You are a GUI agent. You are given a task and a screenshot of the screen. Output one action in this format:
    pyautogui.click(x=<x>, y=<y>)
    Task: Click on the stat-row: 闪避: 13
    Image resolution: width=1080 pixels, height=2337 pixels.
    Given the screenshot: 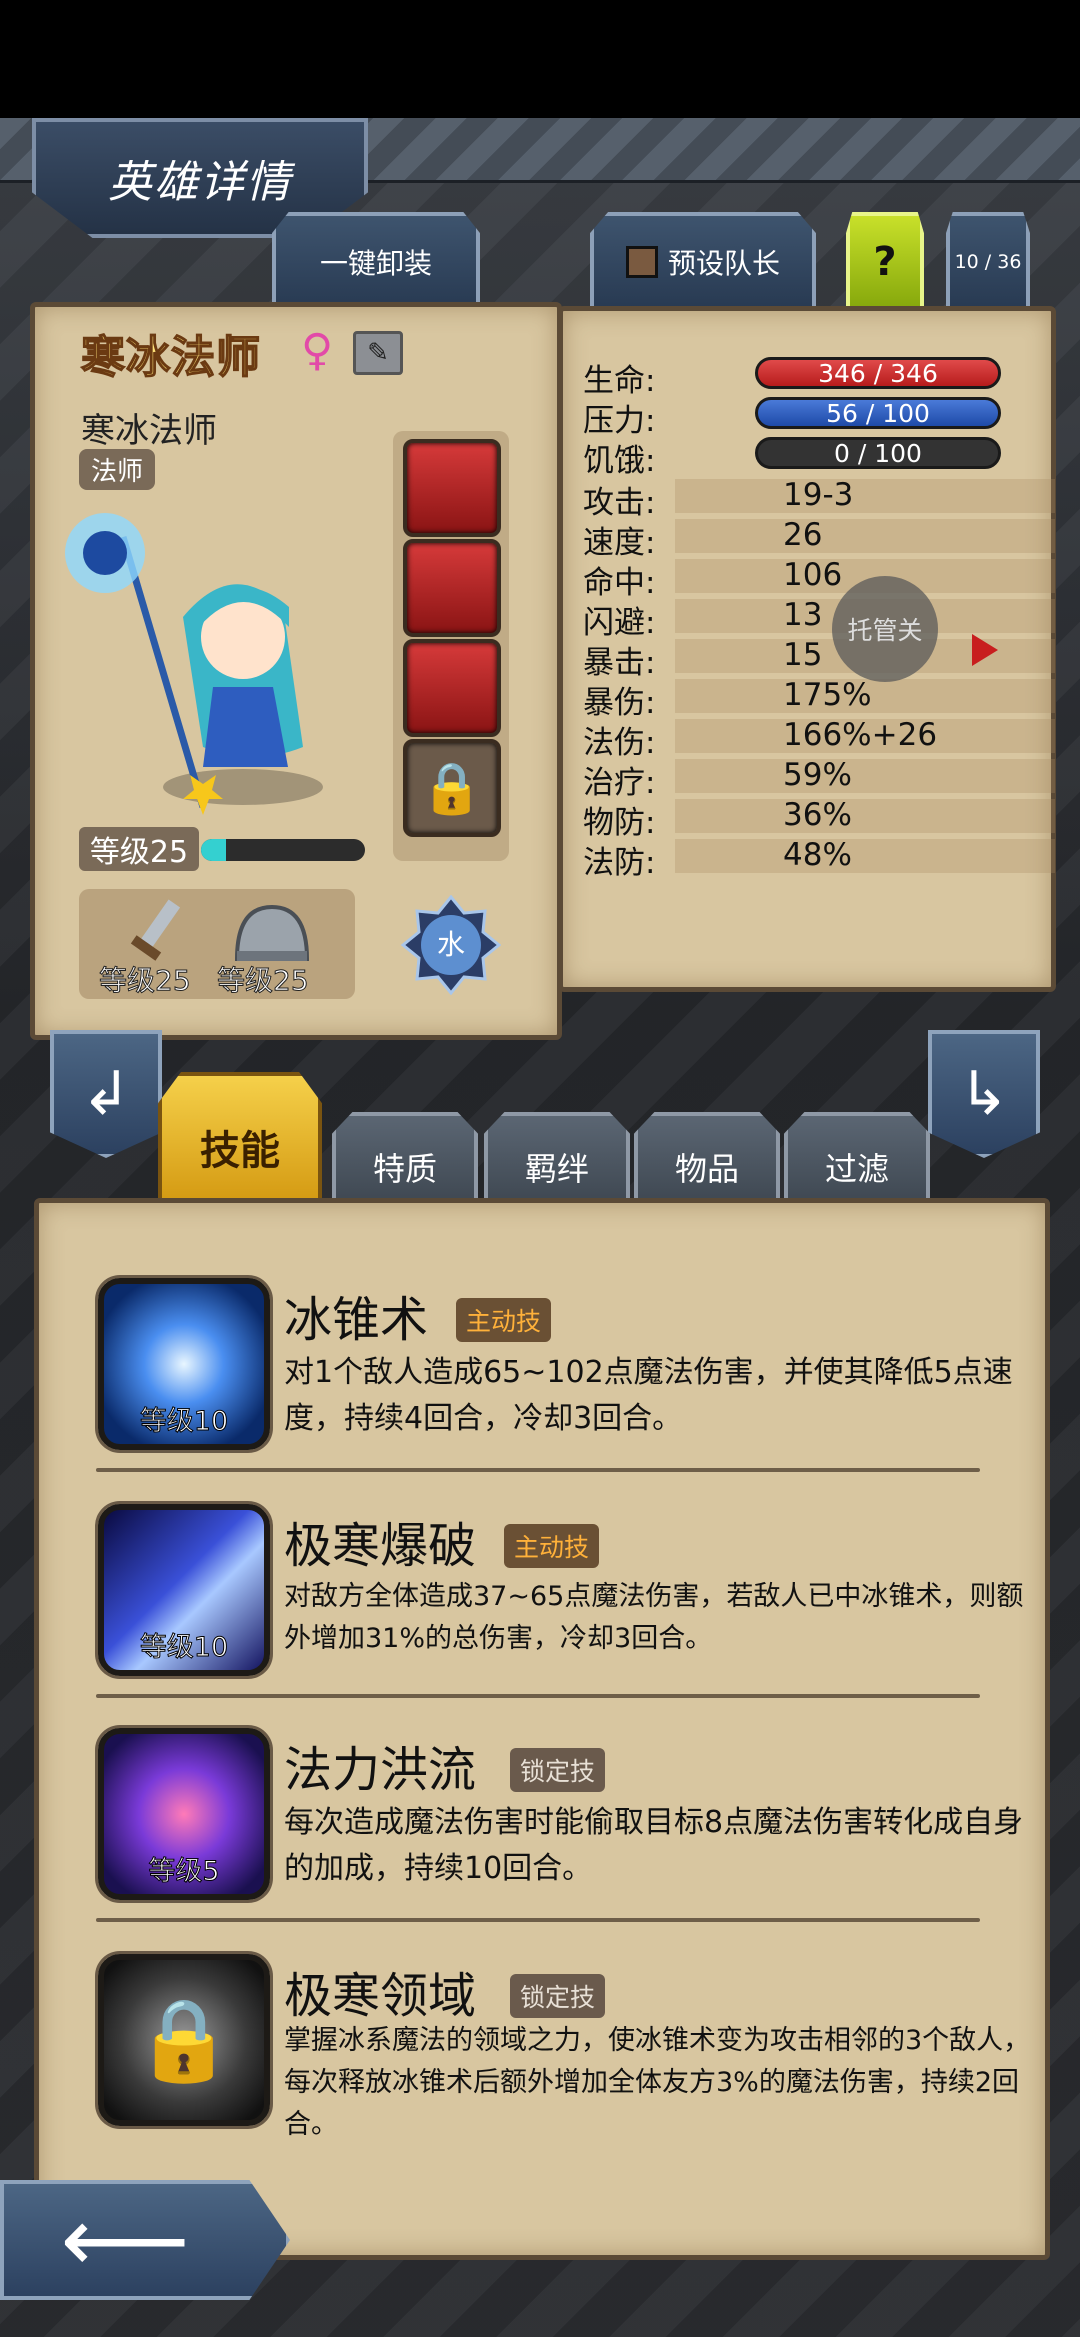 What is the action you would take?
    pyautogui.click(x=819, y=619)
    